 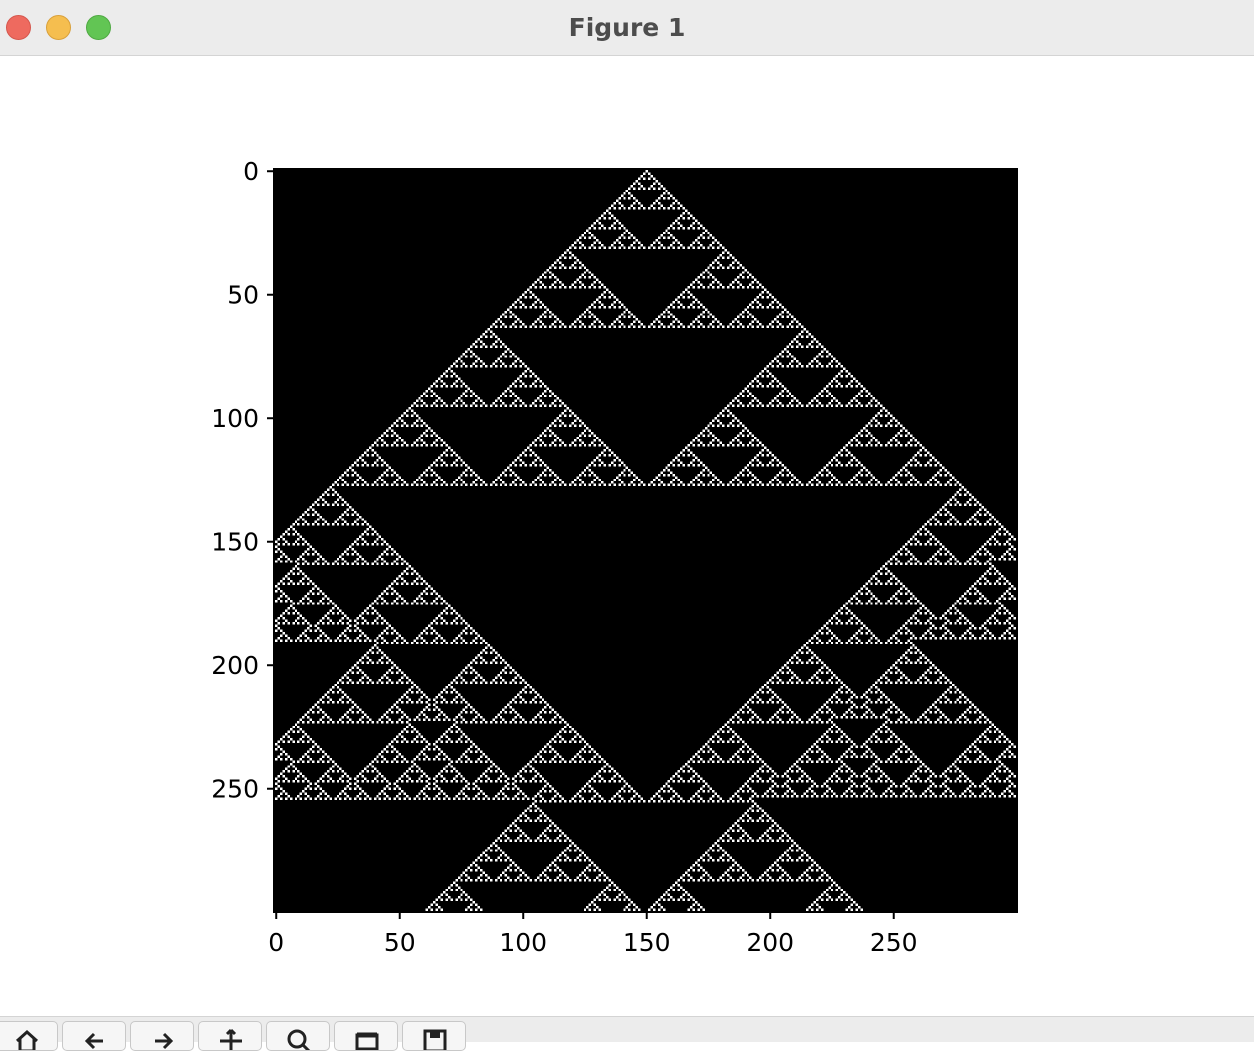 I want to click on save-button, so click(x=434, y=1036).